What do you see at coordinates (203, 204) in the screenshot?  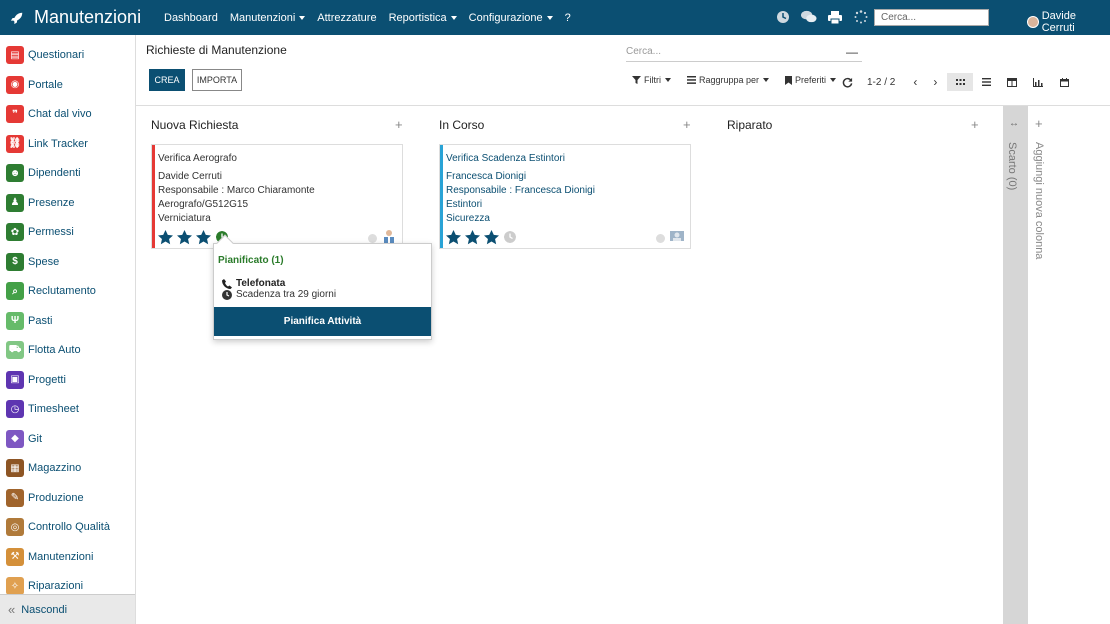 I see `card-line: Aerografo/G512G15` at bounding box center [203, 204].